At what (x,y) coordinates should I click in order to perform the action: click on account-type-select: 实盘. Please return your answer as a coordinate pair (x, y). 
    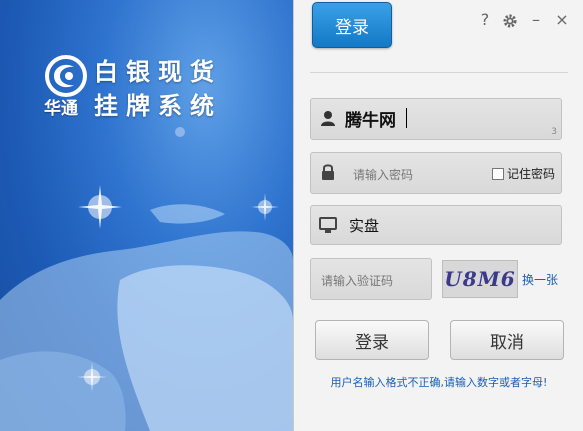
    Looking at the image, I should click on (436, 225).